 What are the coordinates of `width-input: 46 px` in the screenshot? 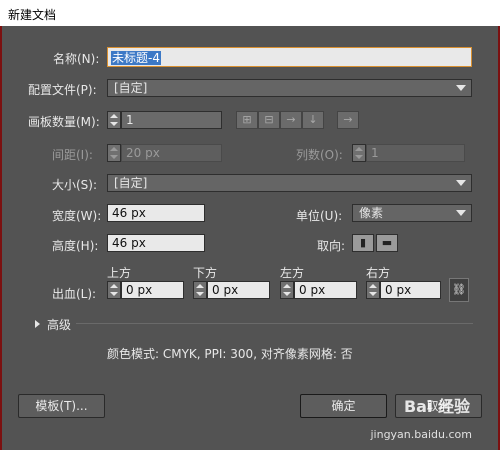 It's located at (156, 213).